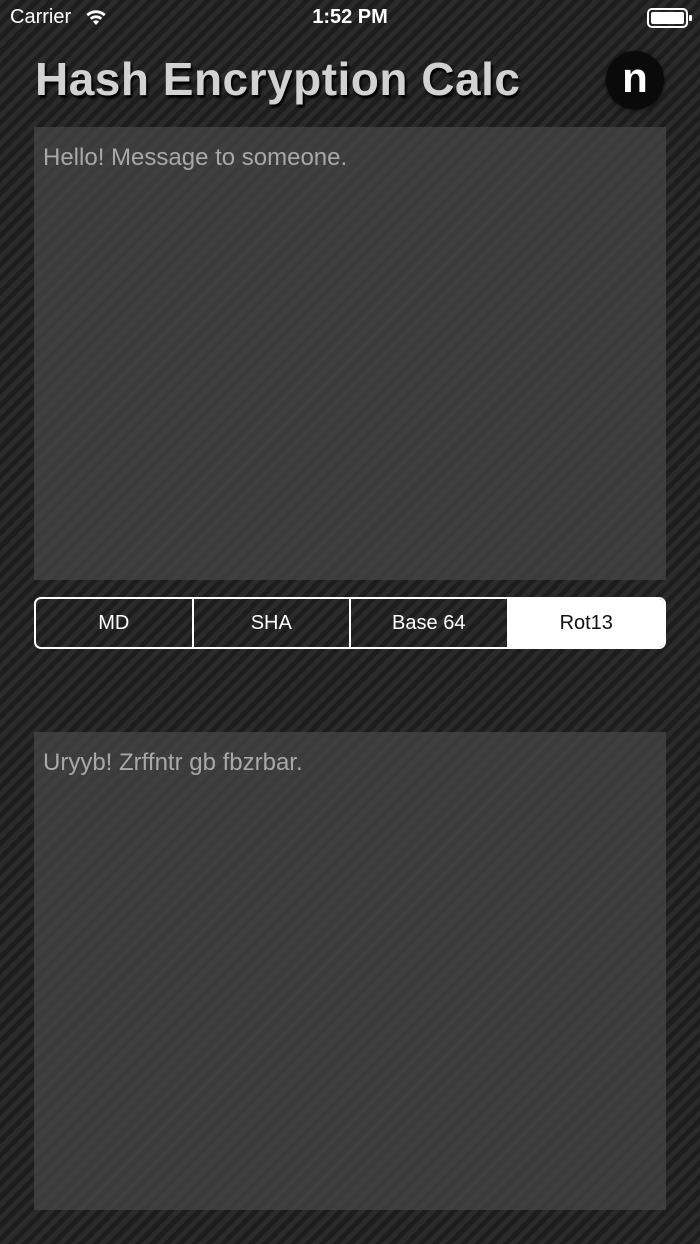  I want to click on app-title: Hash Encryption Calc, so click(278, 79).